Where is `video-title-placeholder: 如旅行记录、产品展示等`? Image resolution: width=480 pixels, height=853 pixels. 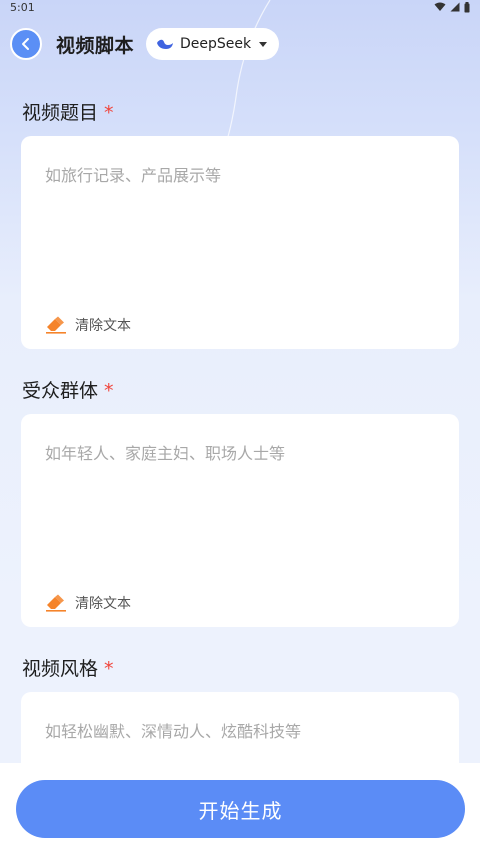
video-title-placeholder: 如旅行记录、产品展示等 is located at coordinates (133, 175).